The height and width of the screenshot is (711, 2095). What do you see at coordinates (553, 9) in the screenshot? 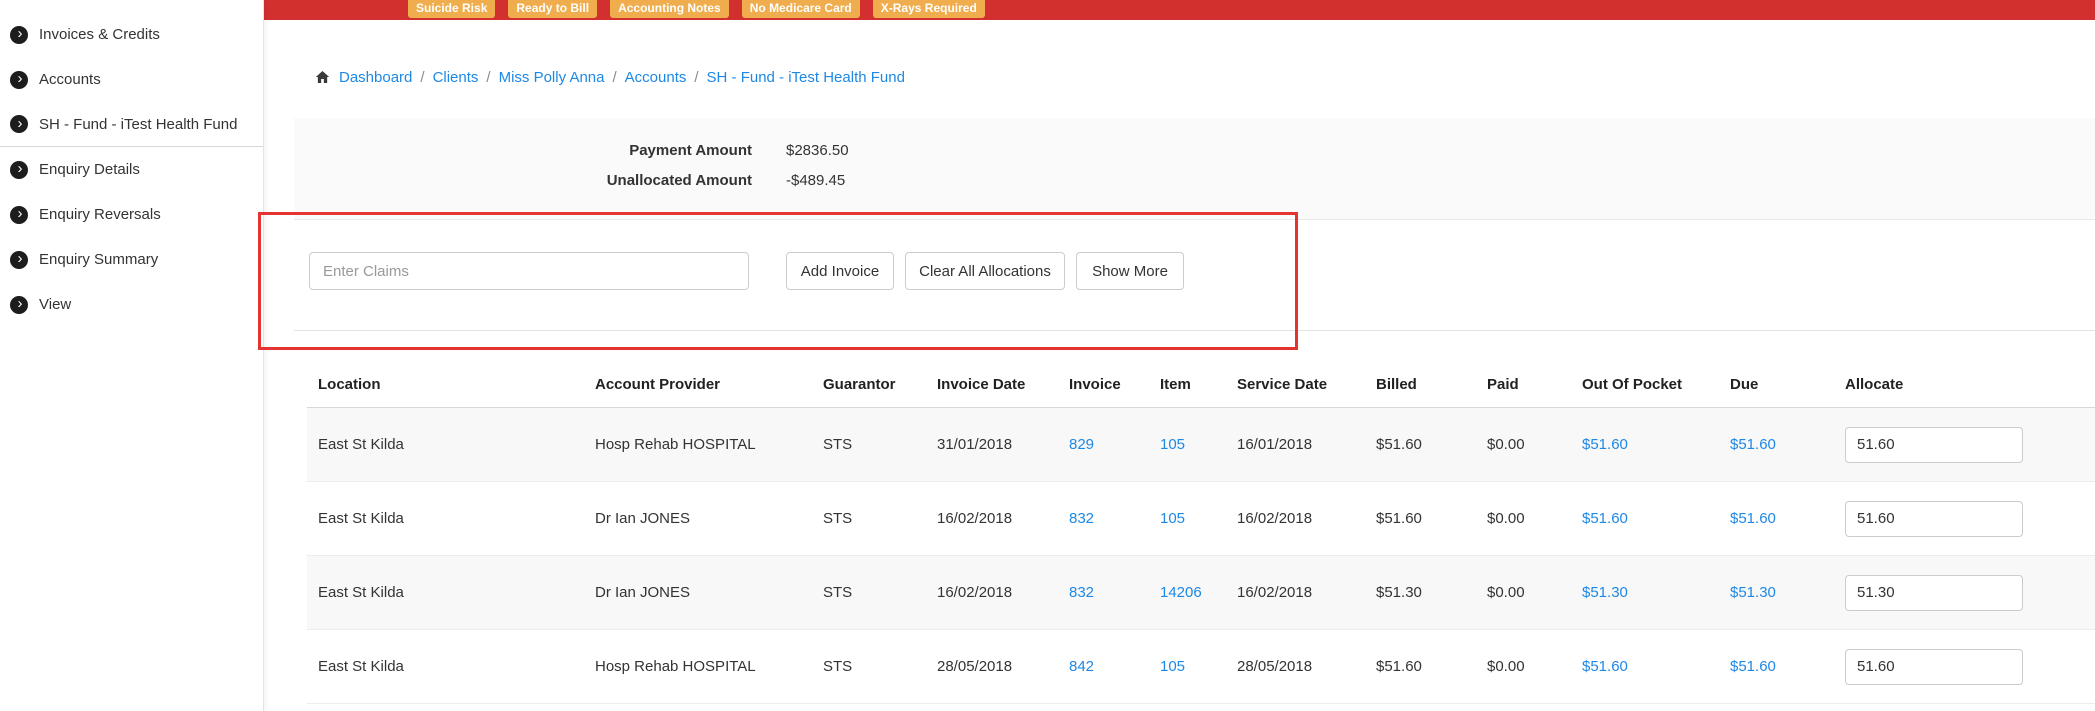
I see `badge-ready-to-bill: Ready to Bill` at bounding box center [553, 9].